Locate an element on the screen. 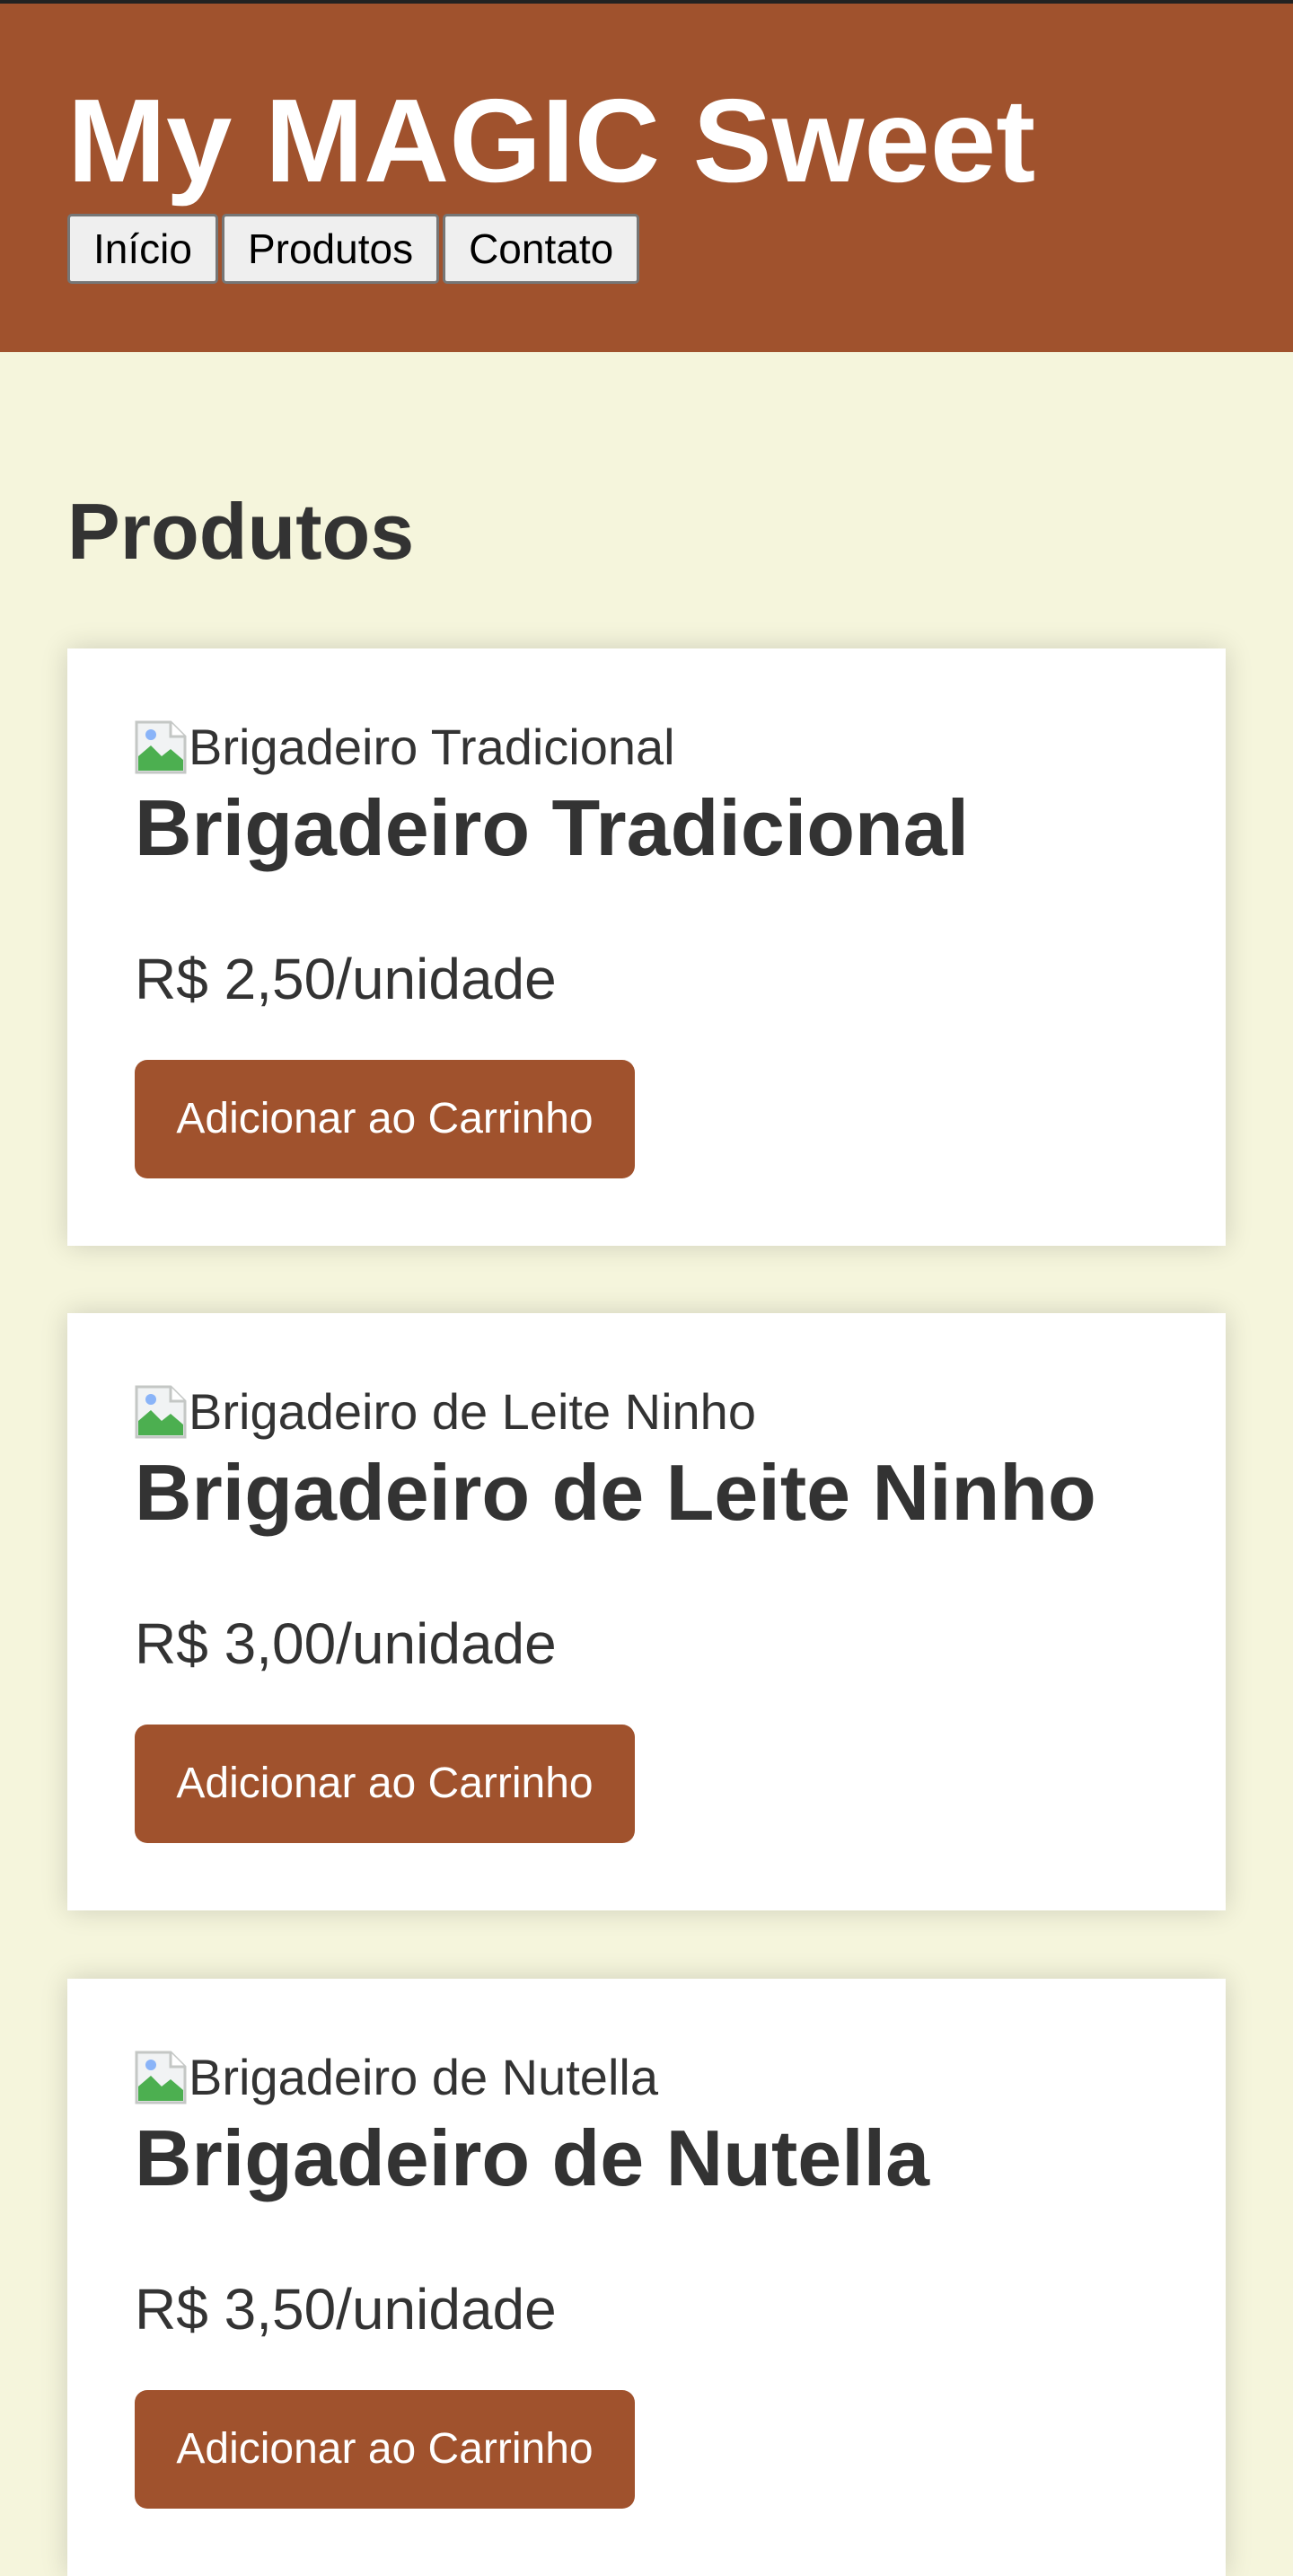  nav-button-inicio: Início is located at coordinates (142, 249).